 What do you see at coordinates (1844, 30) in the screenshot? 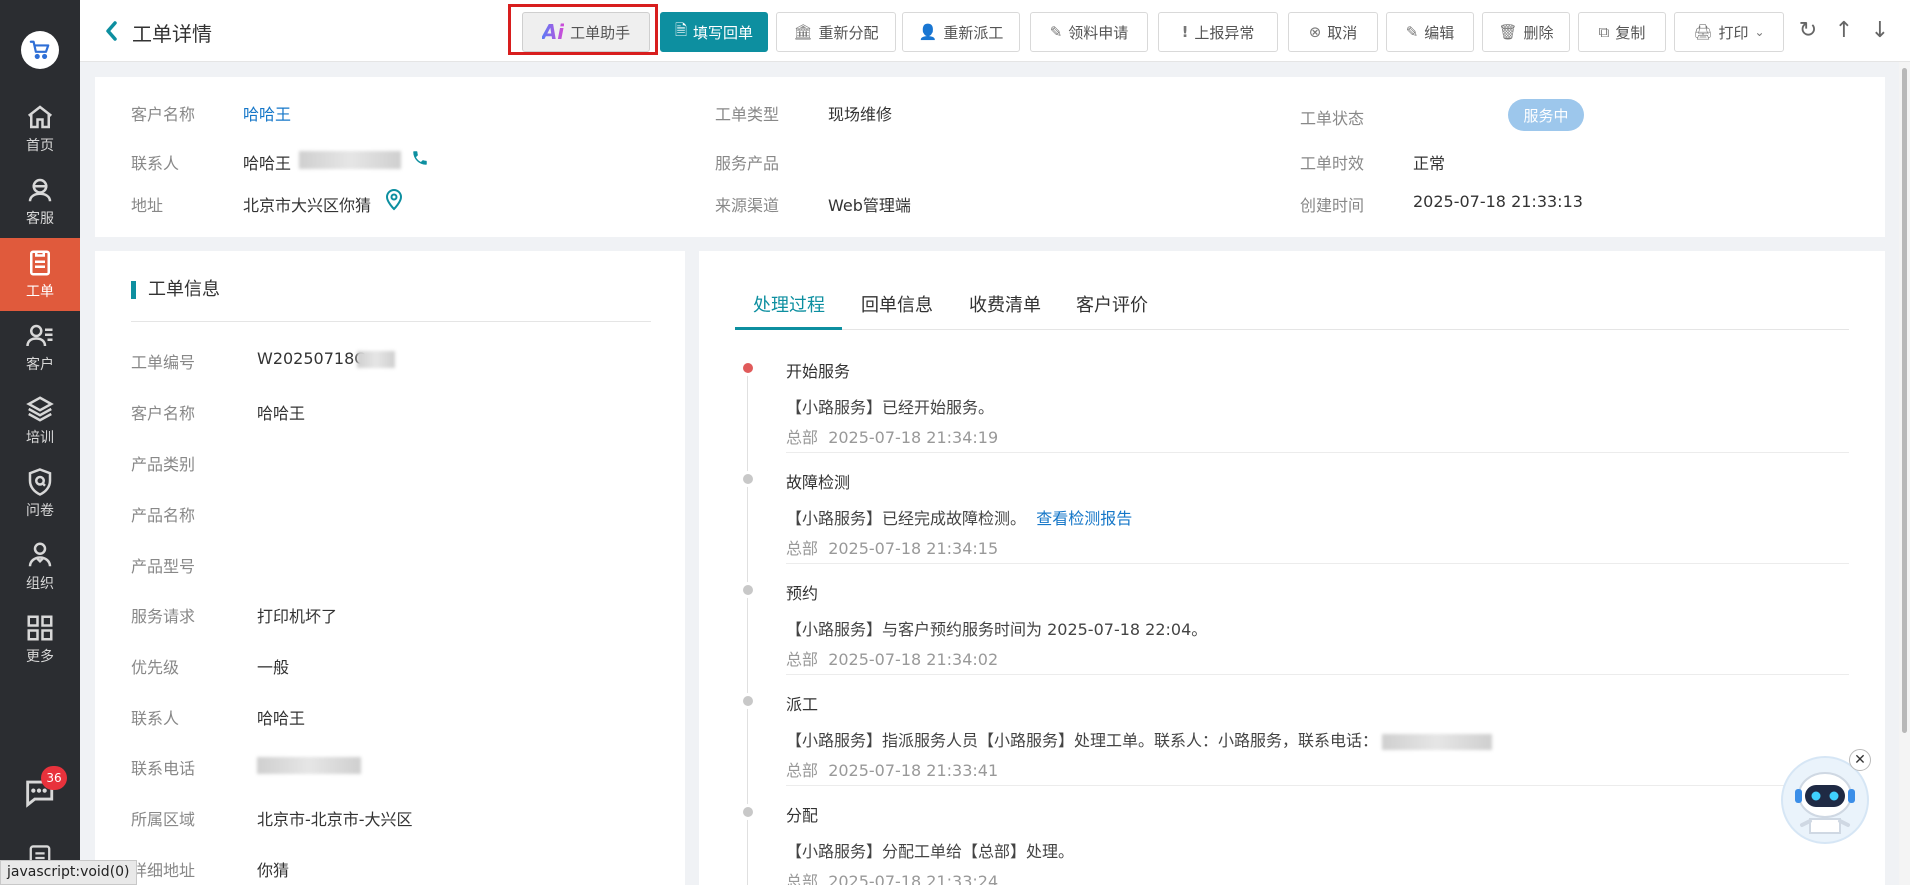
I see `arrow-up-icon: ↑` at bounding box center [1844, 30].